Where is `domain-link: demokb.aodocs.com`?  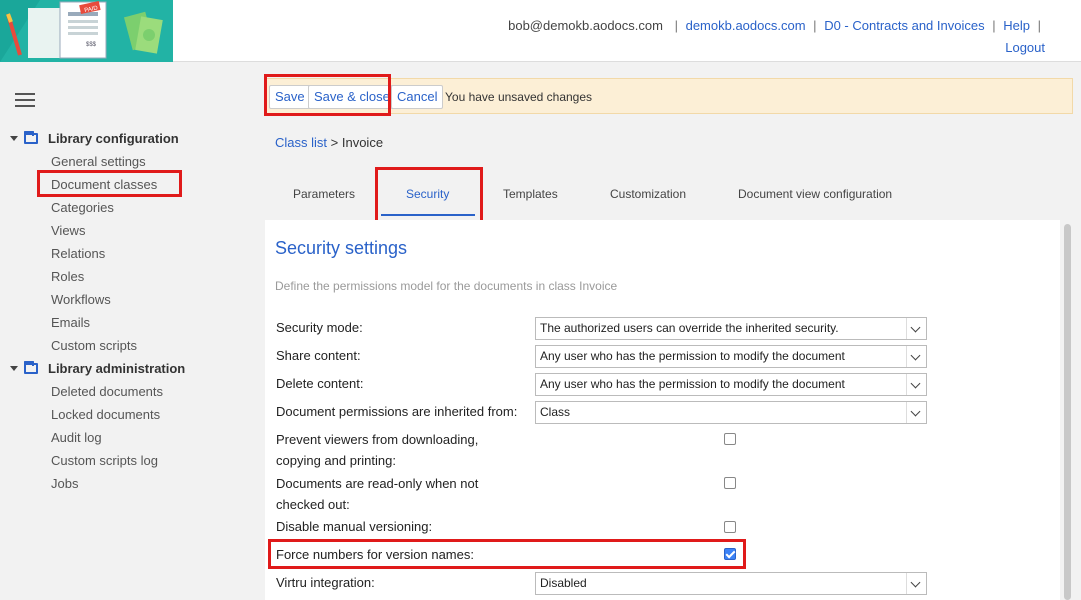 domain-link: demokb.aodocs.com is located at coordinates (746, 25).